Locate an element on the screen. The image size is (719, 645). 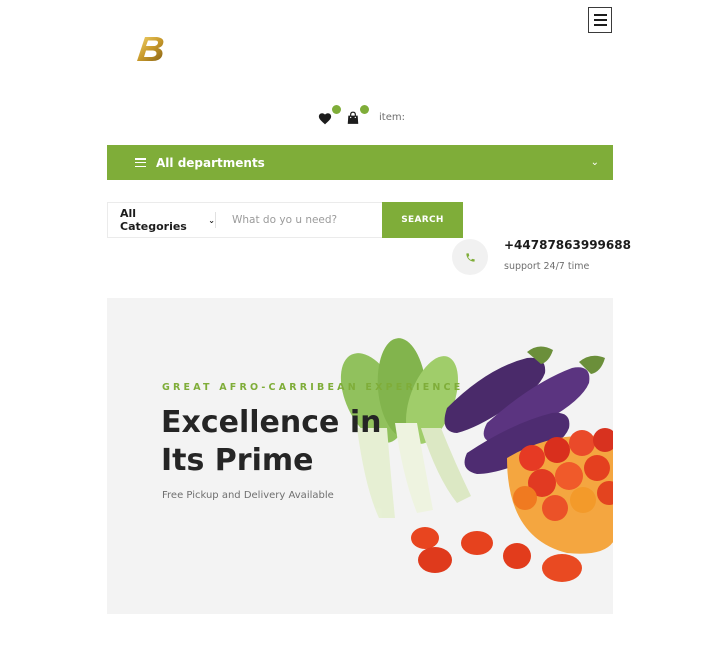
search-button: SEARCH is located at coordinates (422, 220).